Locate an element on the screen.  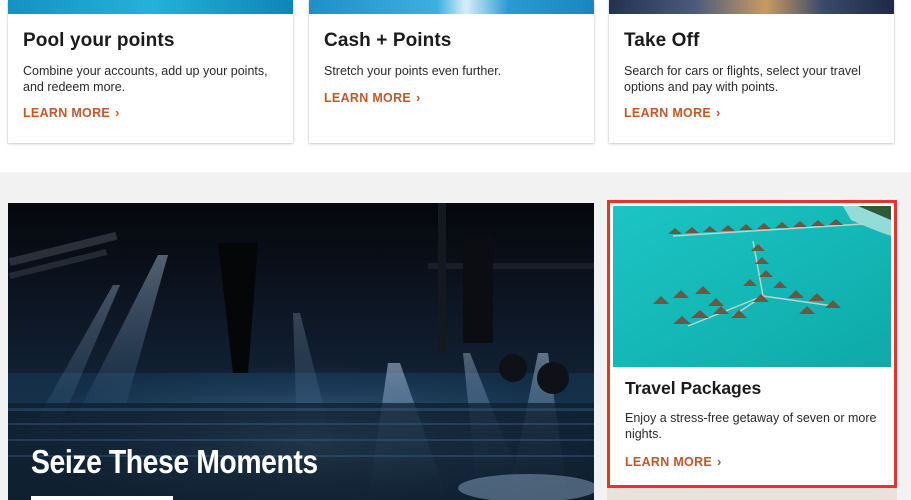
card-title: Pool your points is located at coordinates (99, 40).